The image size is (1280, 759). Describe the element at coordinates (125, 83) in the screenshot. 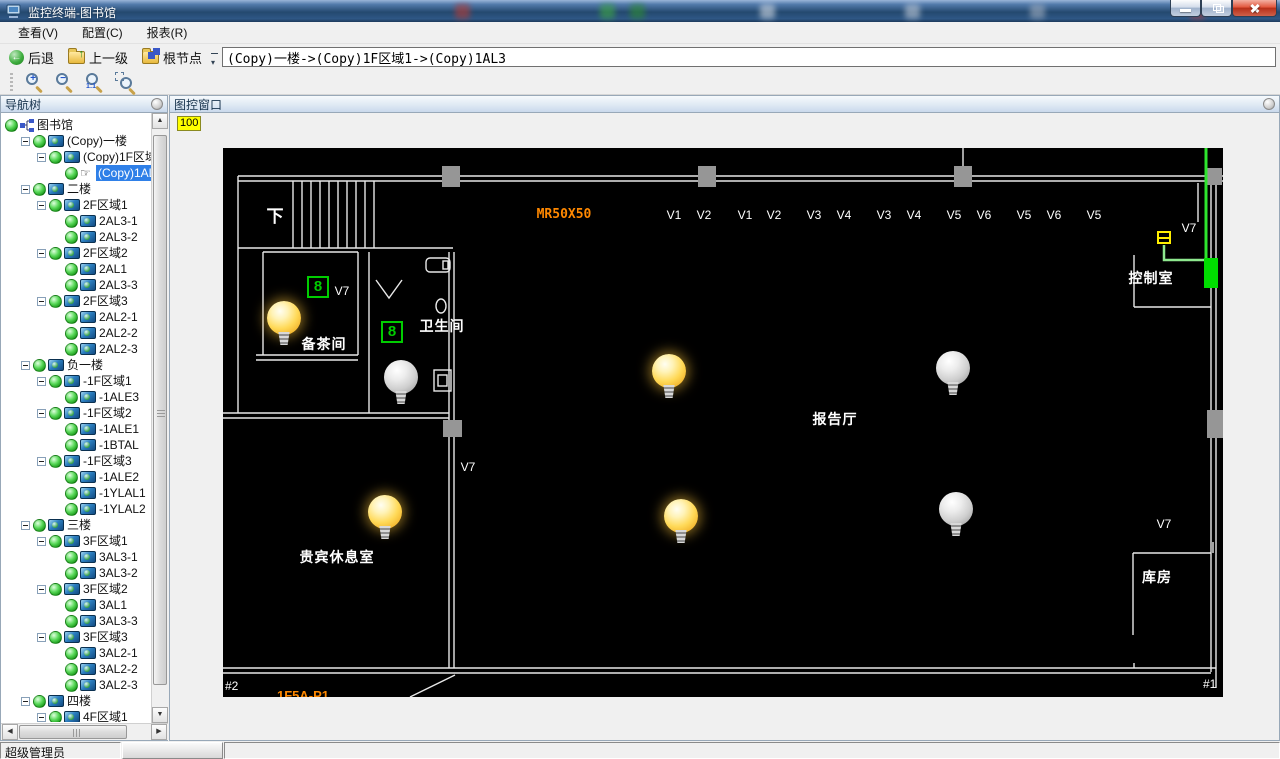

I see `zoom-fit-button` at that location.